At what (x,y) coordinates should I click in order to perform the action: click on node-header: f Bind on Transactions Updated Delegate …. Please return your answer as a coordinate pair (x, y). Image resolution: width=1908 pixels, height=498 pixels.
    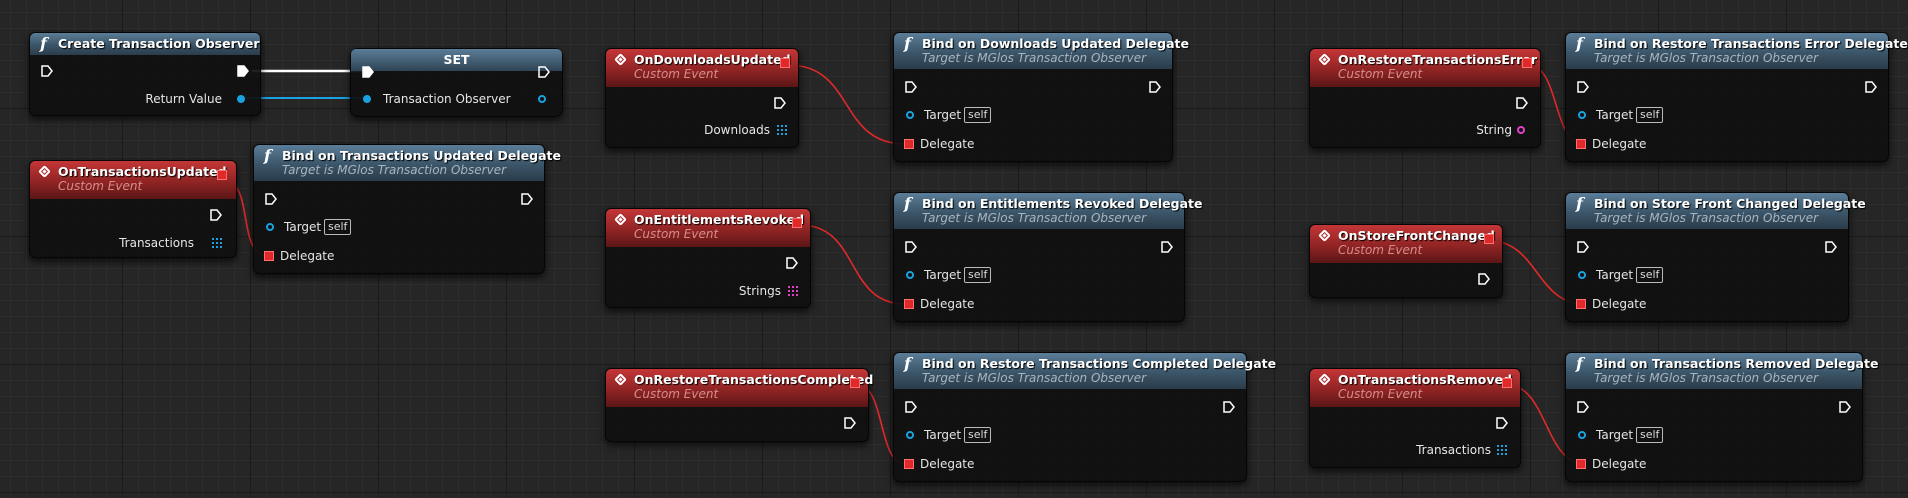
    Looking at the image, I should click on (407, 163).